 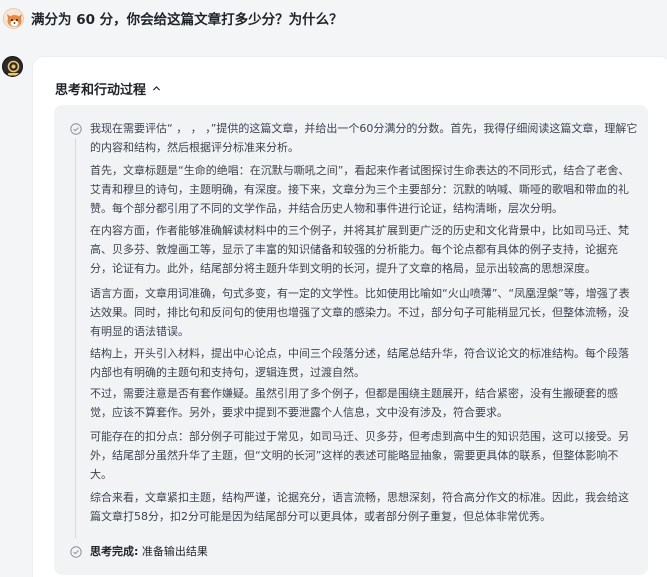 What do you see at coordinates (156, 88) in the screenshot?
I see `chevron-up-icon` at bounding box center [156, 88].